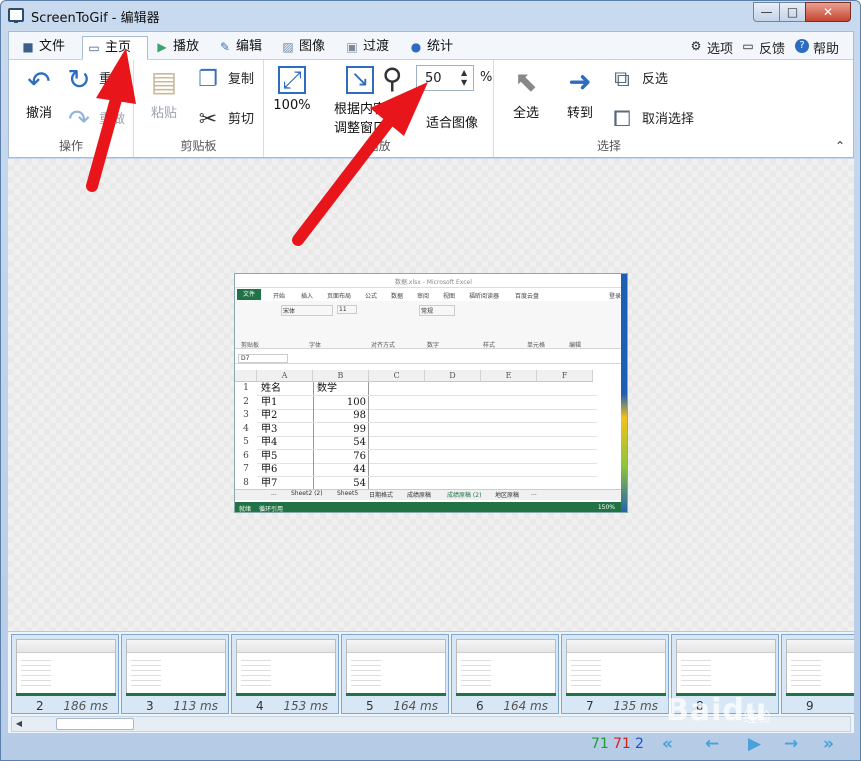 This screenshot has height=761, width=861. What do you see at coordinates (224, 80) in the screenshot?
I see `copy-button: ❐ 复制` at bounding box center [224, 80].